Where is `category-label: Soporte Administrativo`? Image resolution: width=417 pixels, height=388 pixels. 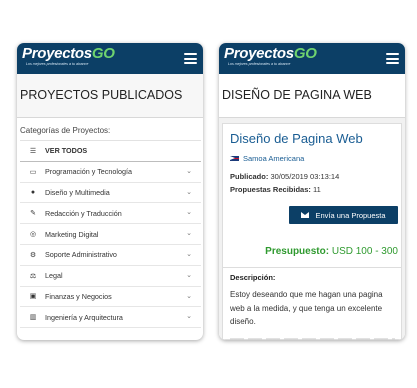
category-label: Soporte Administrativo is located at coordinates (81, 255).